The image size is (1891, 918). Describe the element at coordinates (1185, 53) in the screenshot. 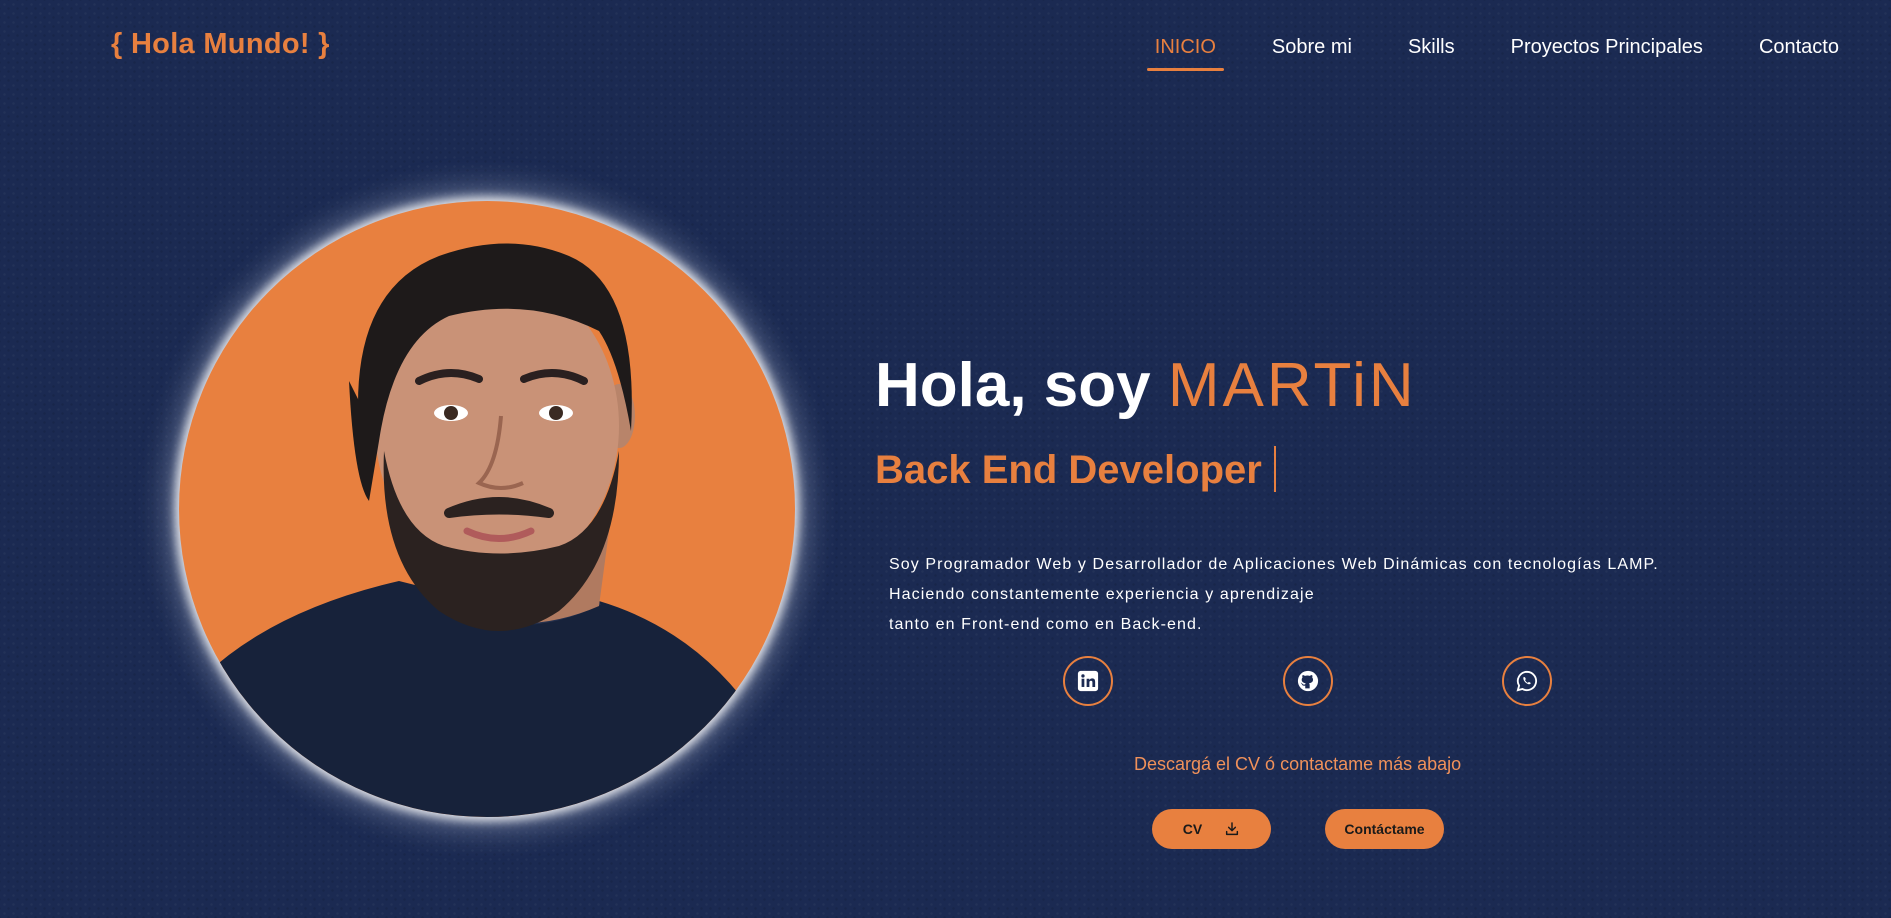

I see `nav-item-inicio: INICIO` at that location.